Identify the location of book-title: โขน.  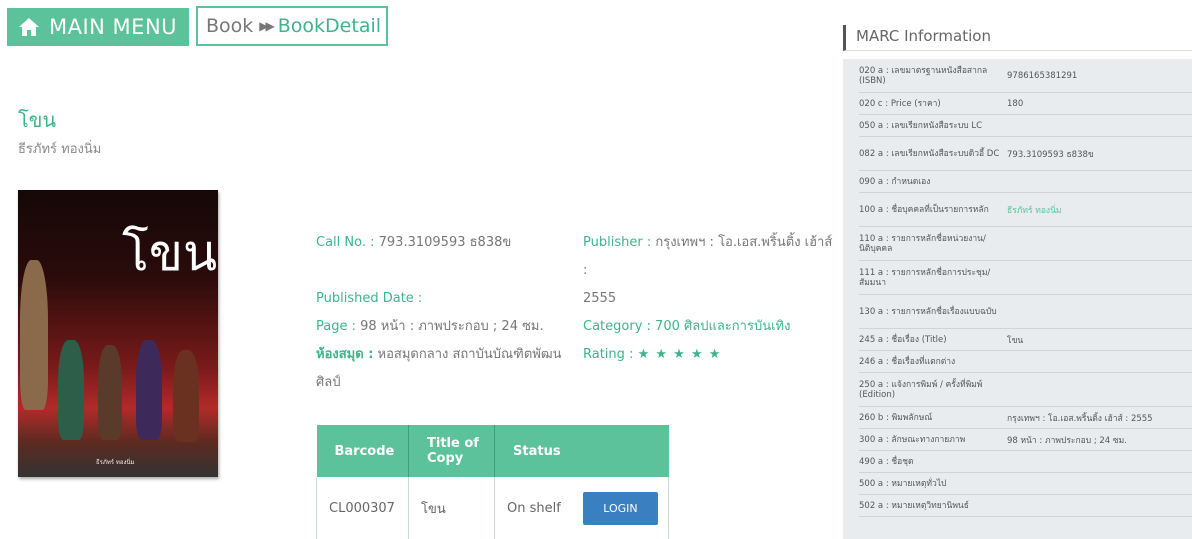
(37, 120).